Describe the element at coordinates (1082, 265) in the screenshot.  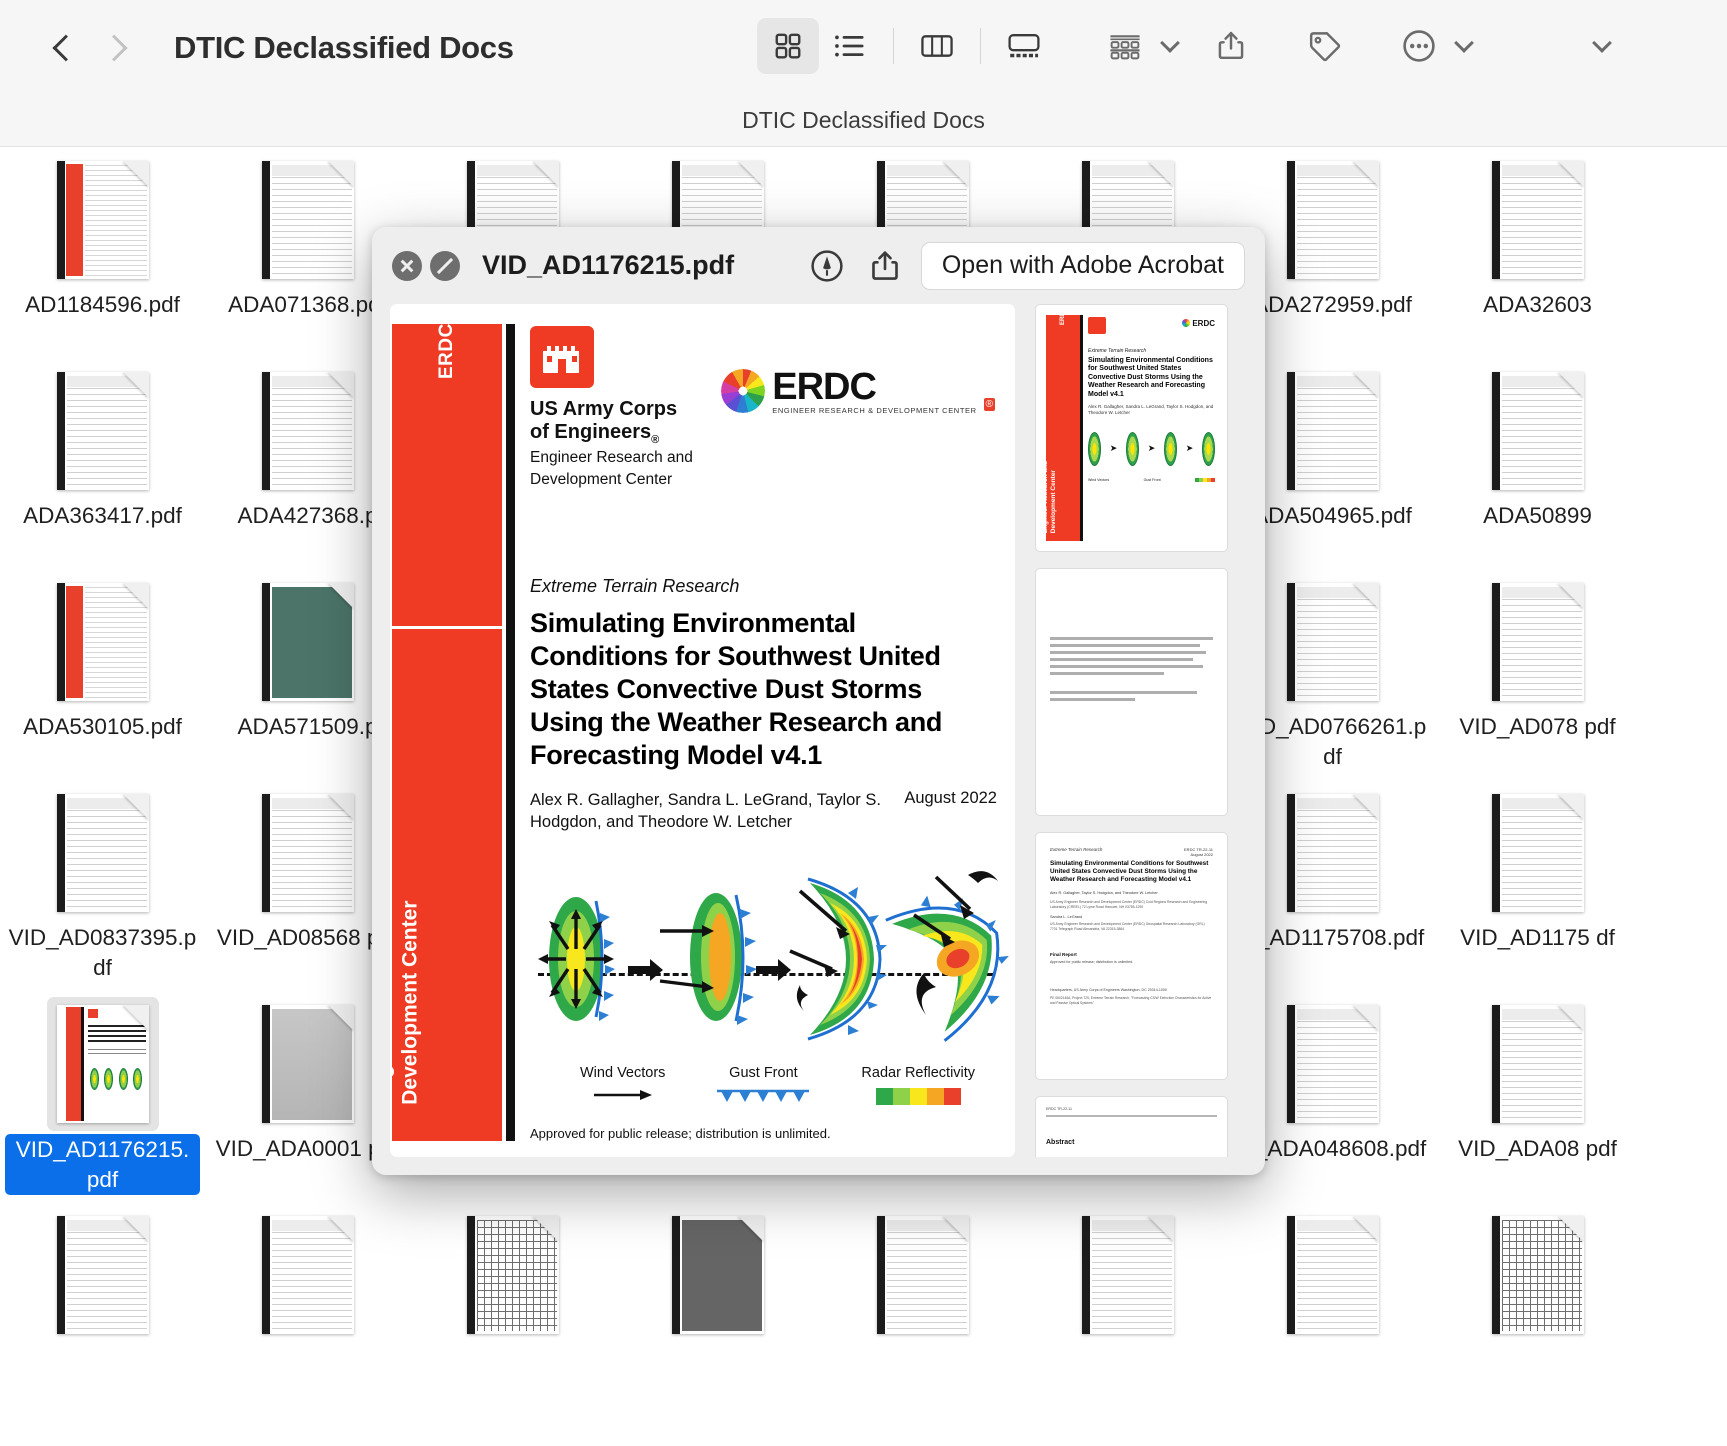
I see `open-with-adobe-acrobat-button: Open with Adobe Acrobat` at that location.